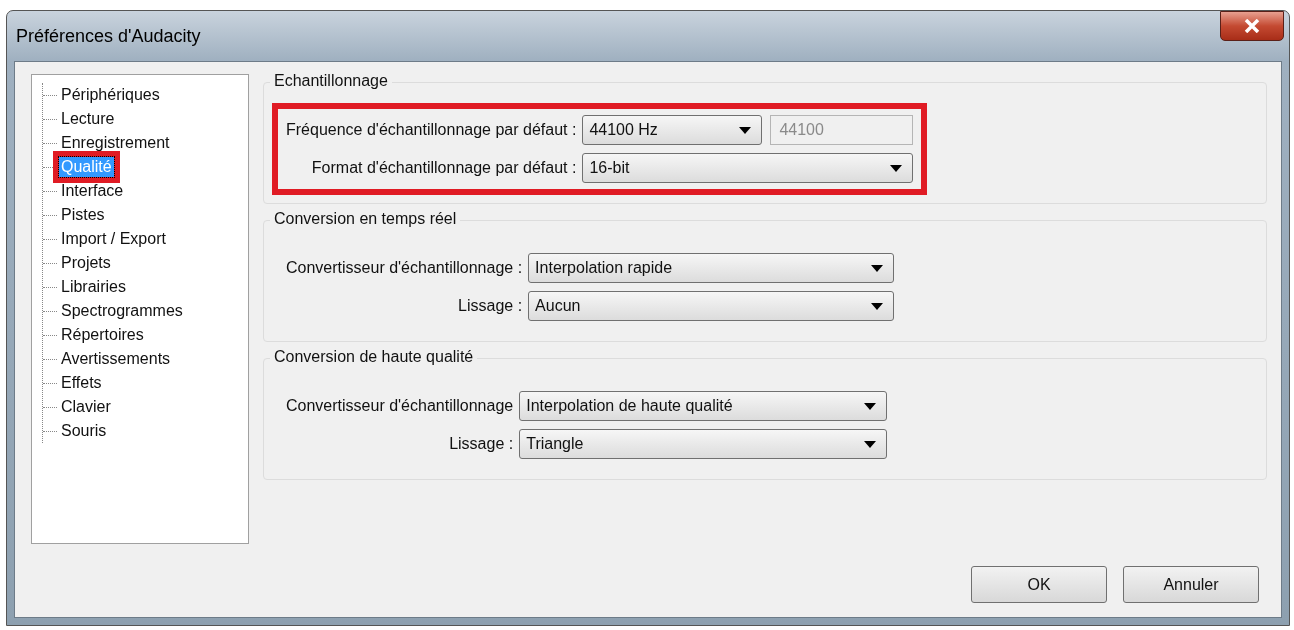 The image size is (1294, 630). I want to click on tree-item: Avertissements, so click(116, 359).